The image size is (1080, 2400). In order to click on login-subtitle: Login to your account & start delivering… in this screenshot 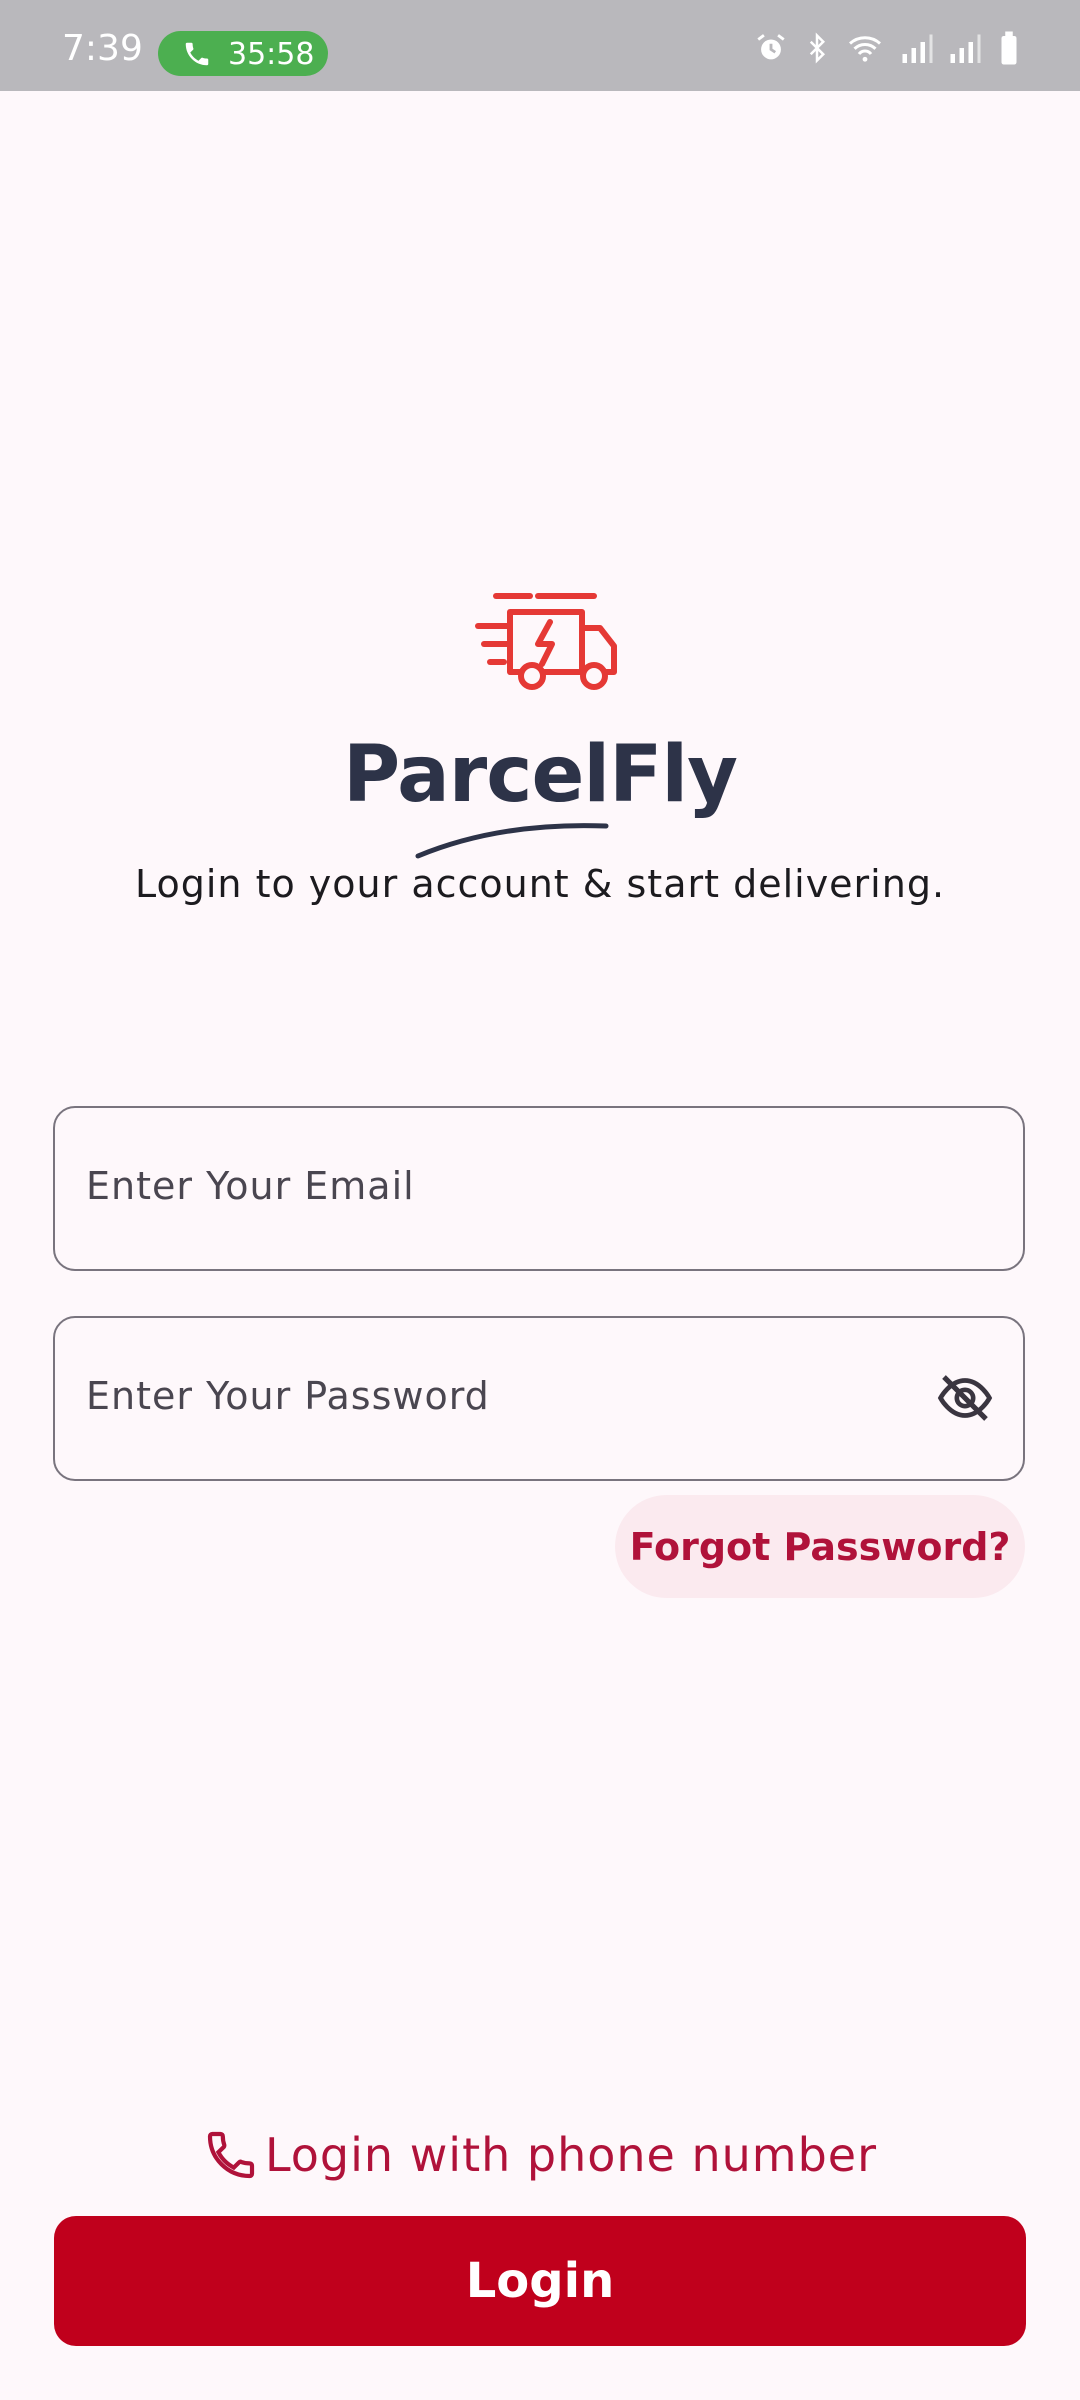, I will do `click(540, 884)`.